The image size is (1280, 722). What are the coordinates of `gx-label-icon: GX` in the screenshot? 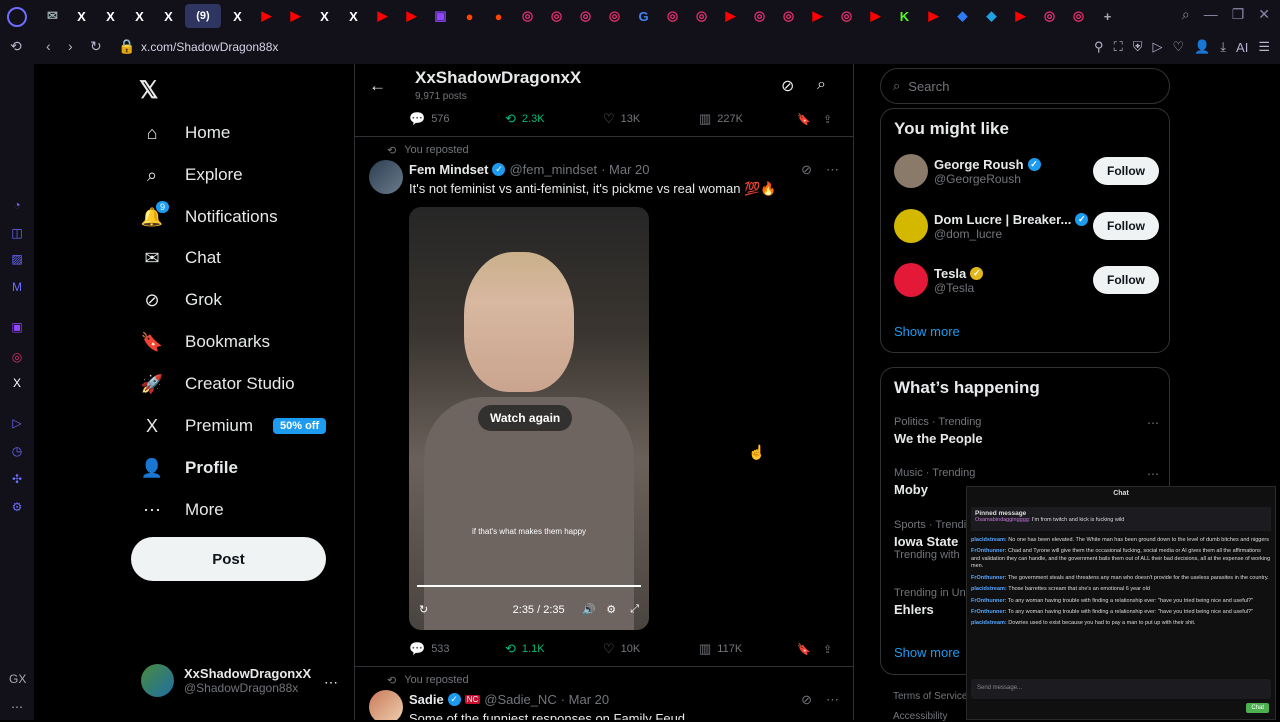 It's located at (17, 680).